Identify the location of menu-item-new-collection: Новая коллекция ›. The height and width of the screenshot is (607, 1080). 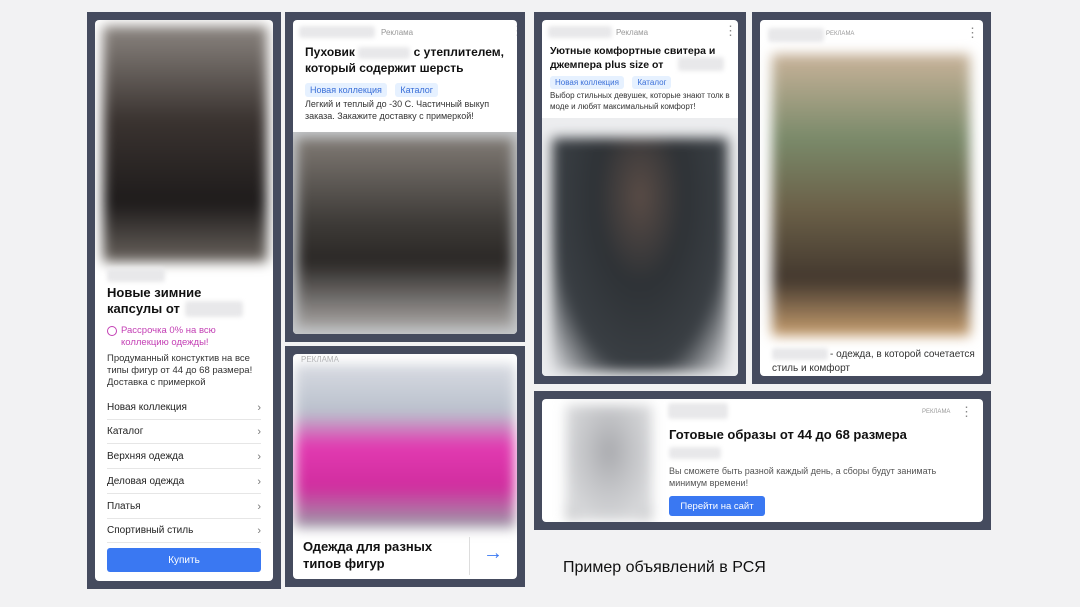
(184, 408).